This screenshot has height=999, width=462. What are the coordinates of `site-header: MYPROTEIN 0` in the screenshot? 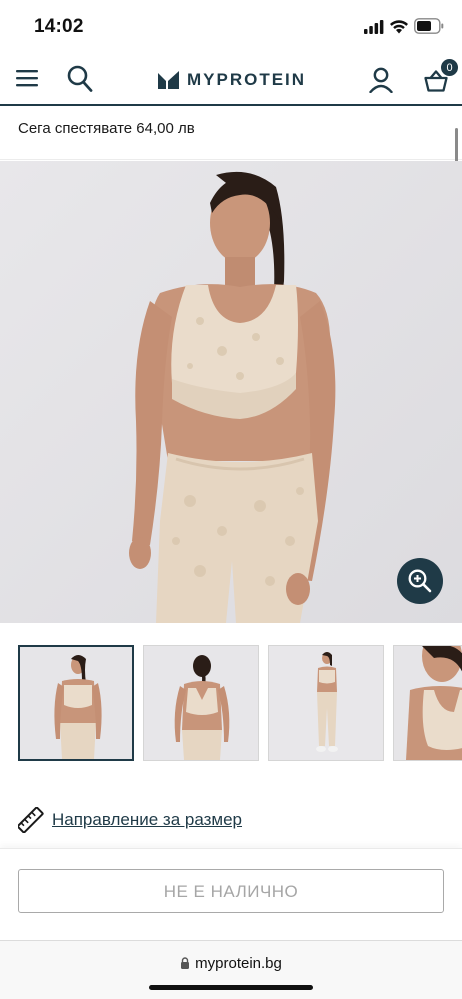 It's located at (231, 79).